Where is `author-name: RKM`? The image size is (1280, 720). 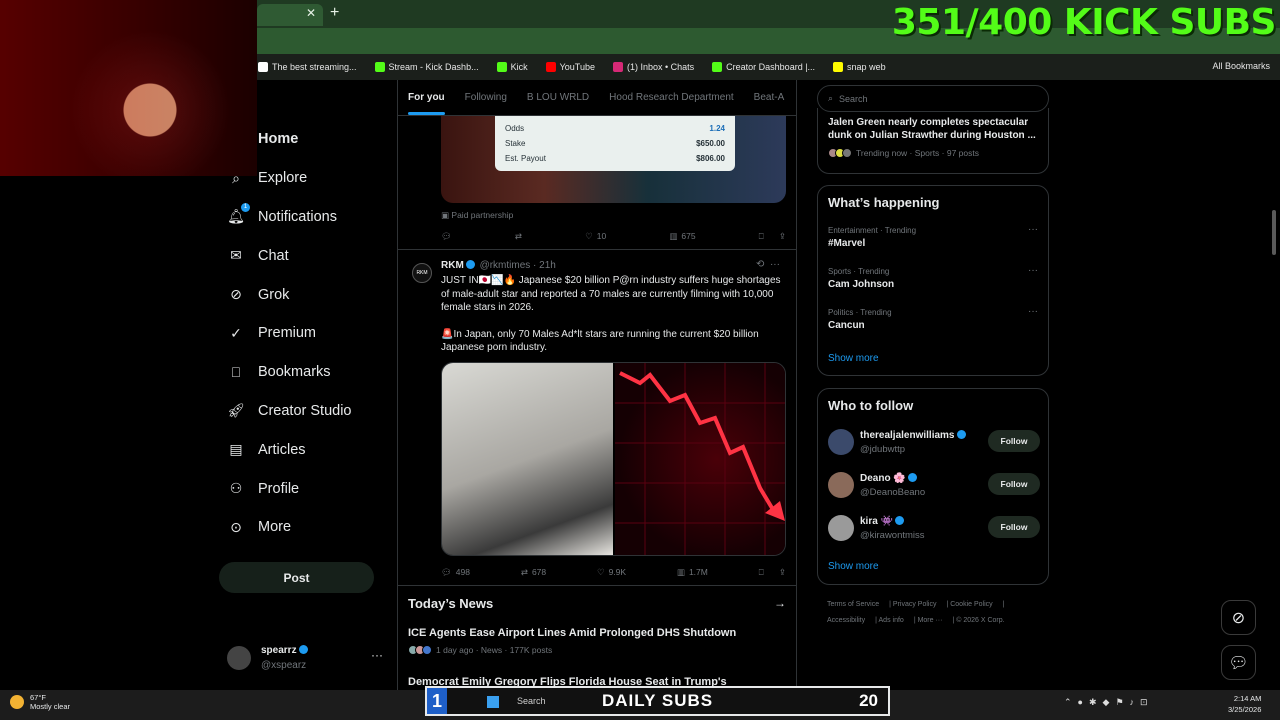
author-name: RKM is located at coordinates (452, 265).